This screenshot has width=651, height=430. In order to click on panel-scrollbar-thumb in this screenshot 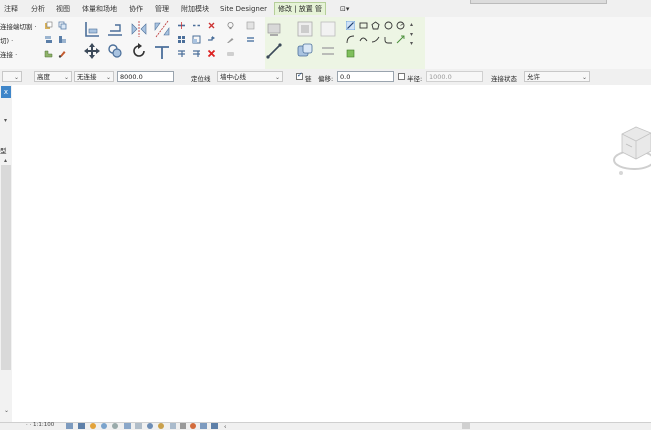, I will do `click(6, 267)`.